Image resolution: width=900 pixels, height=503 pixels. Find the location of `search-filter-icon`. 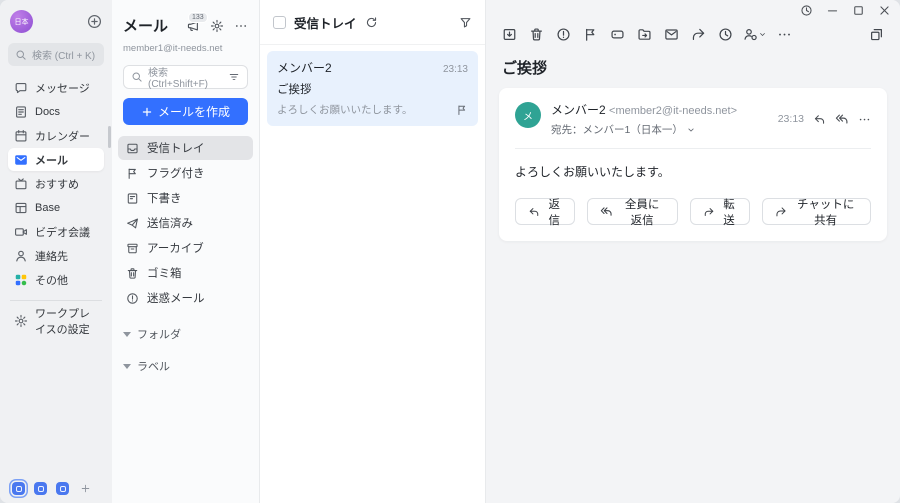

search-filter-icon is located at coordinates (234, 77).